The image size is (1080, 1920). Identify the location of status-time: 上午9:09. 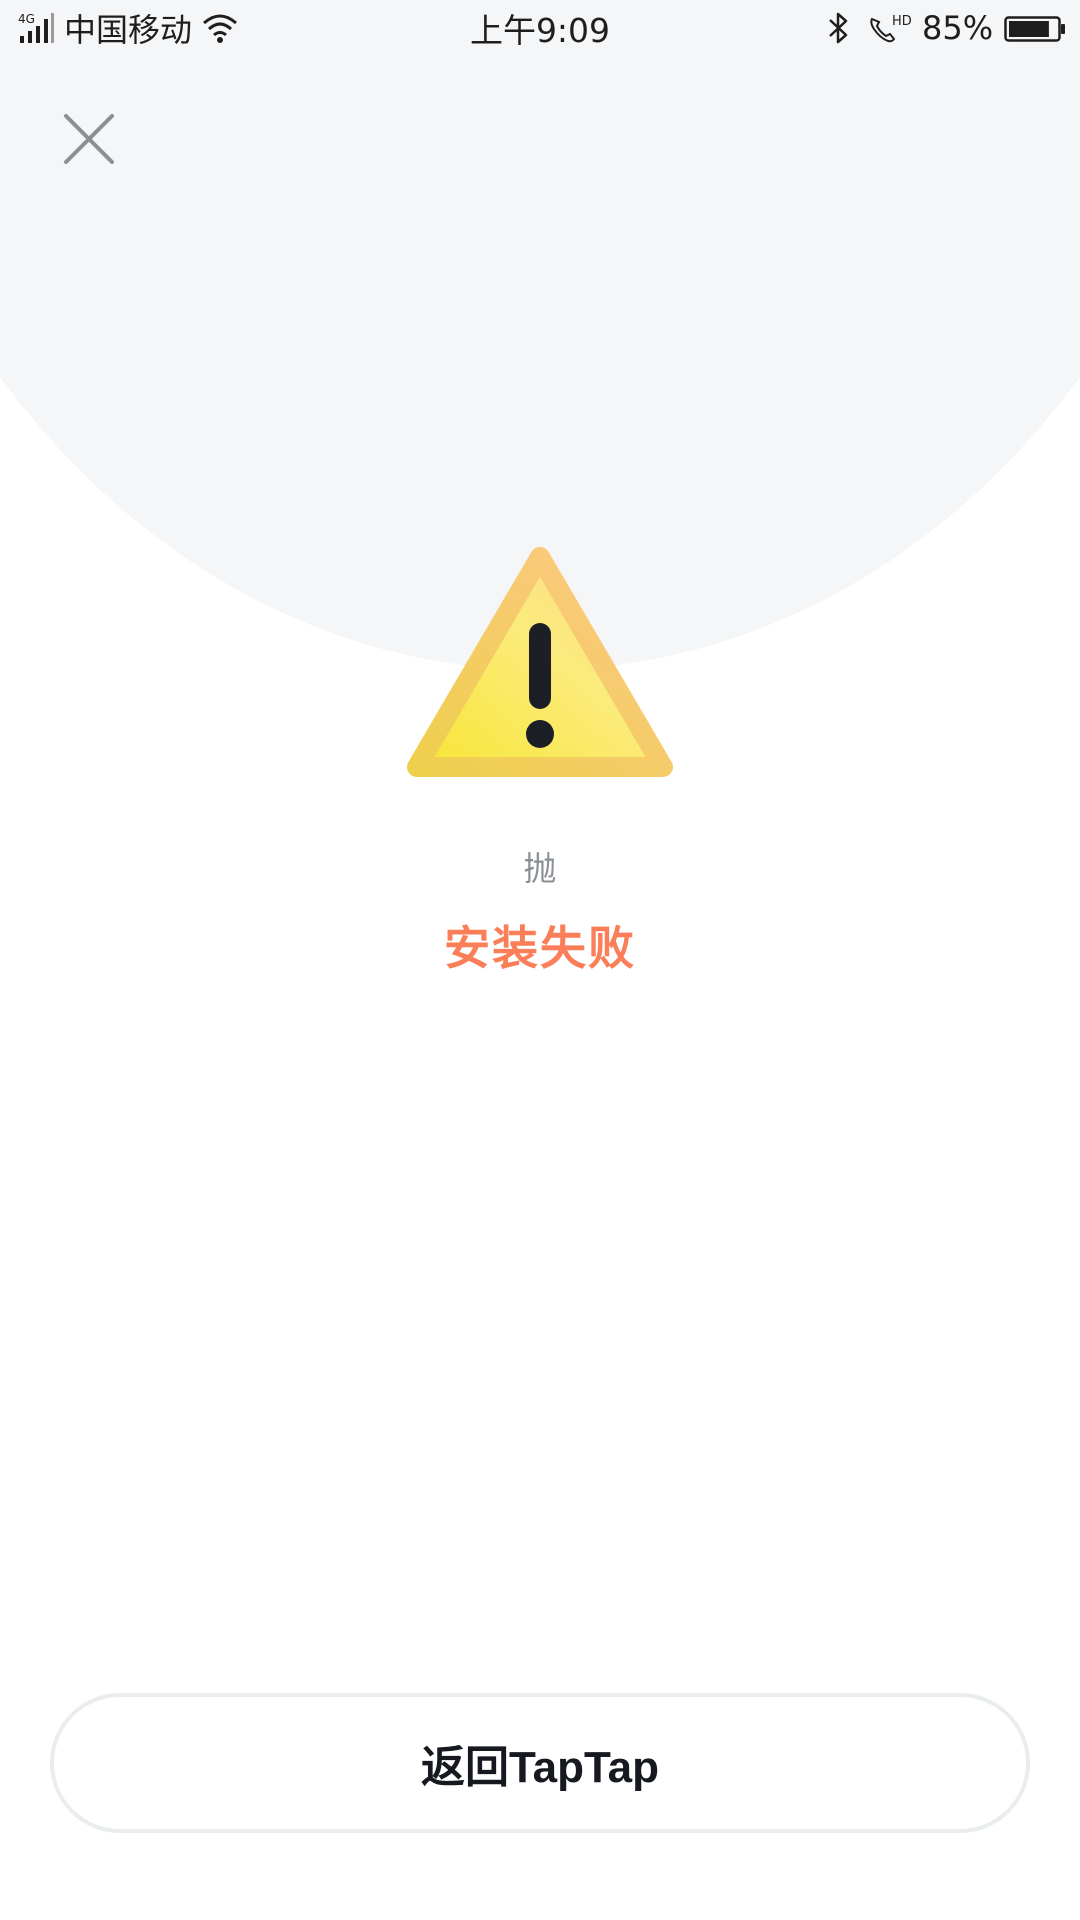
(540, 30).